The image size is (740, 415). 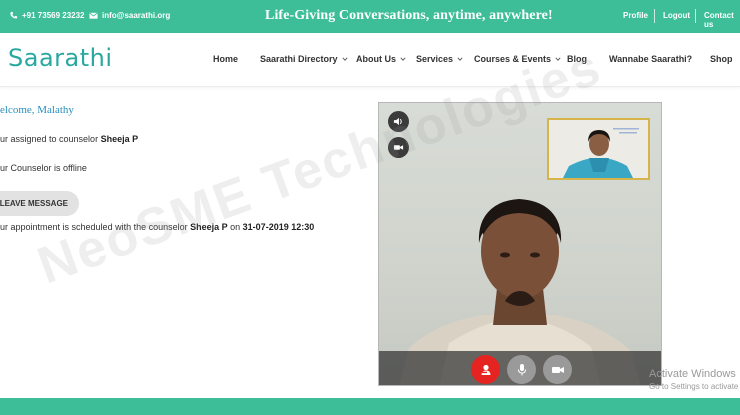 I want to click on contact-us-link: Contact us, so click(x=722, y=20).